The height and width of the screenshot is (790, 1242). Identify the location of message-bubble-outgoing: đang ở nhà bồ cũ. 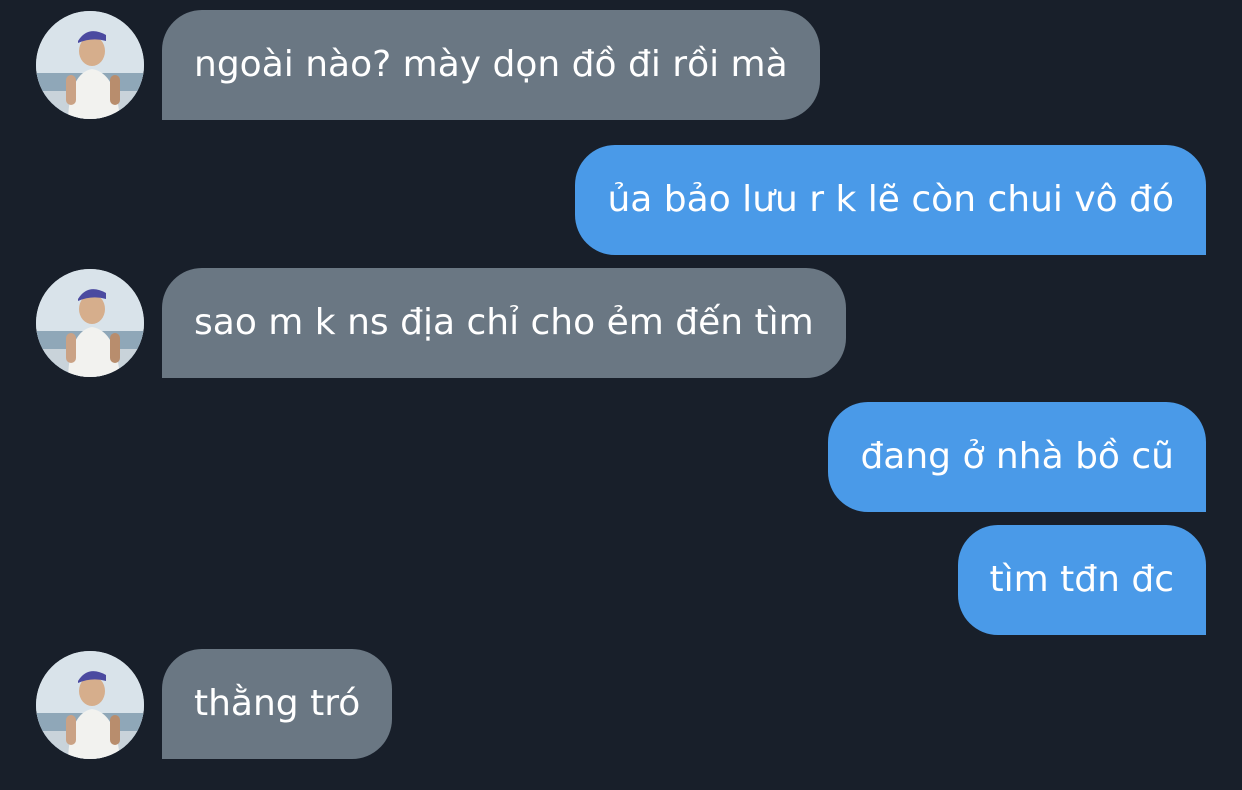
(1017, 457).